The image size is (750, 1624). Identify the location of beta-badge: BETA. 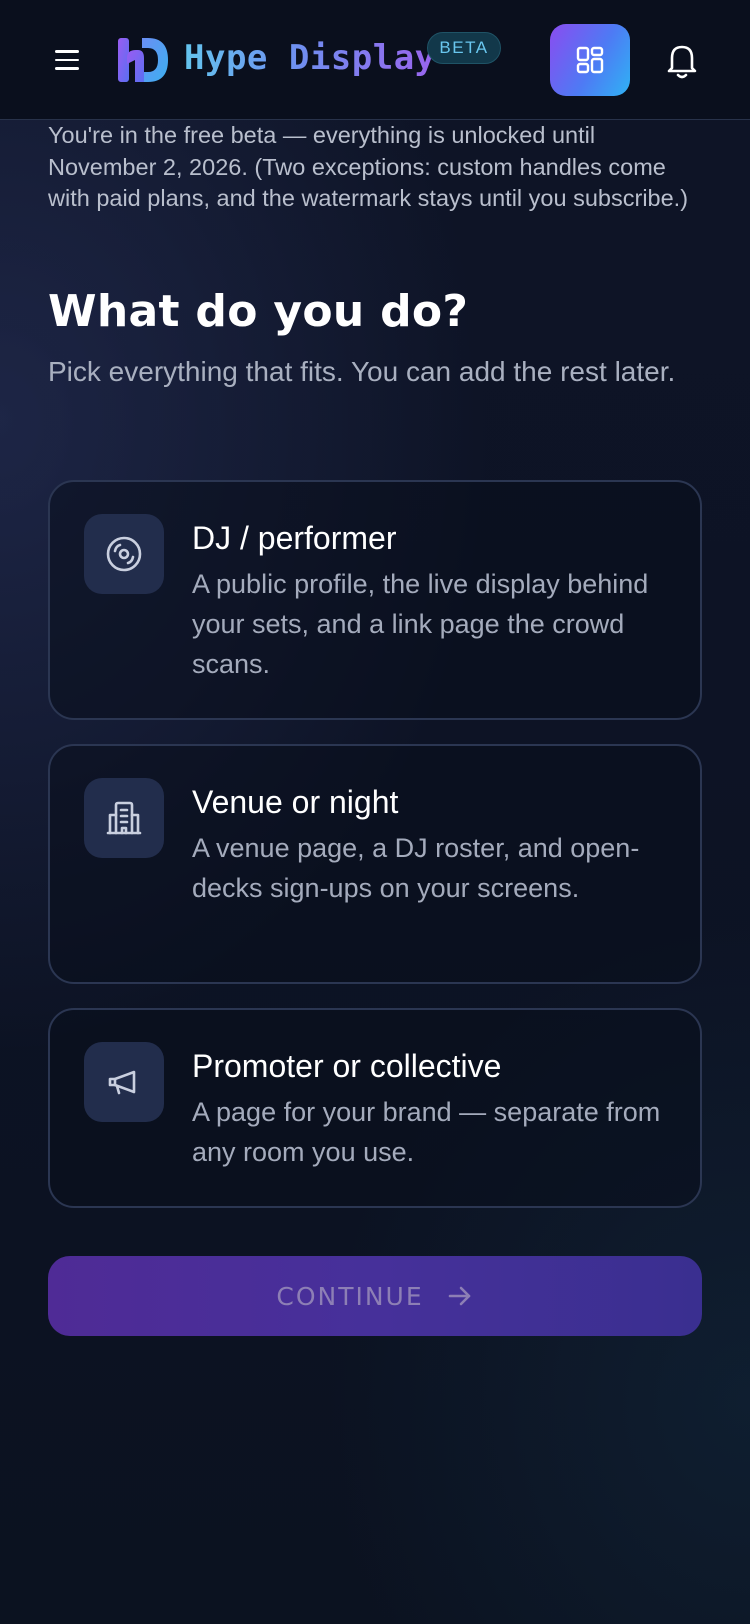
(464, 48).